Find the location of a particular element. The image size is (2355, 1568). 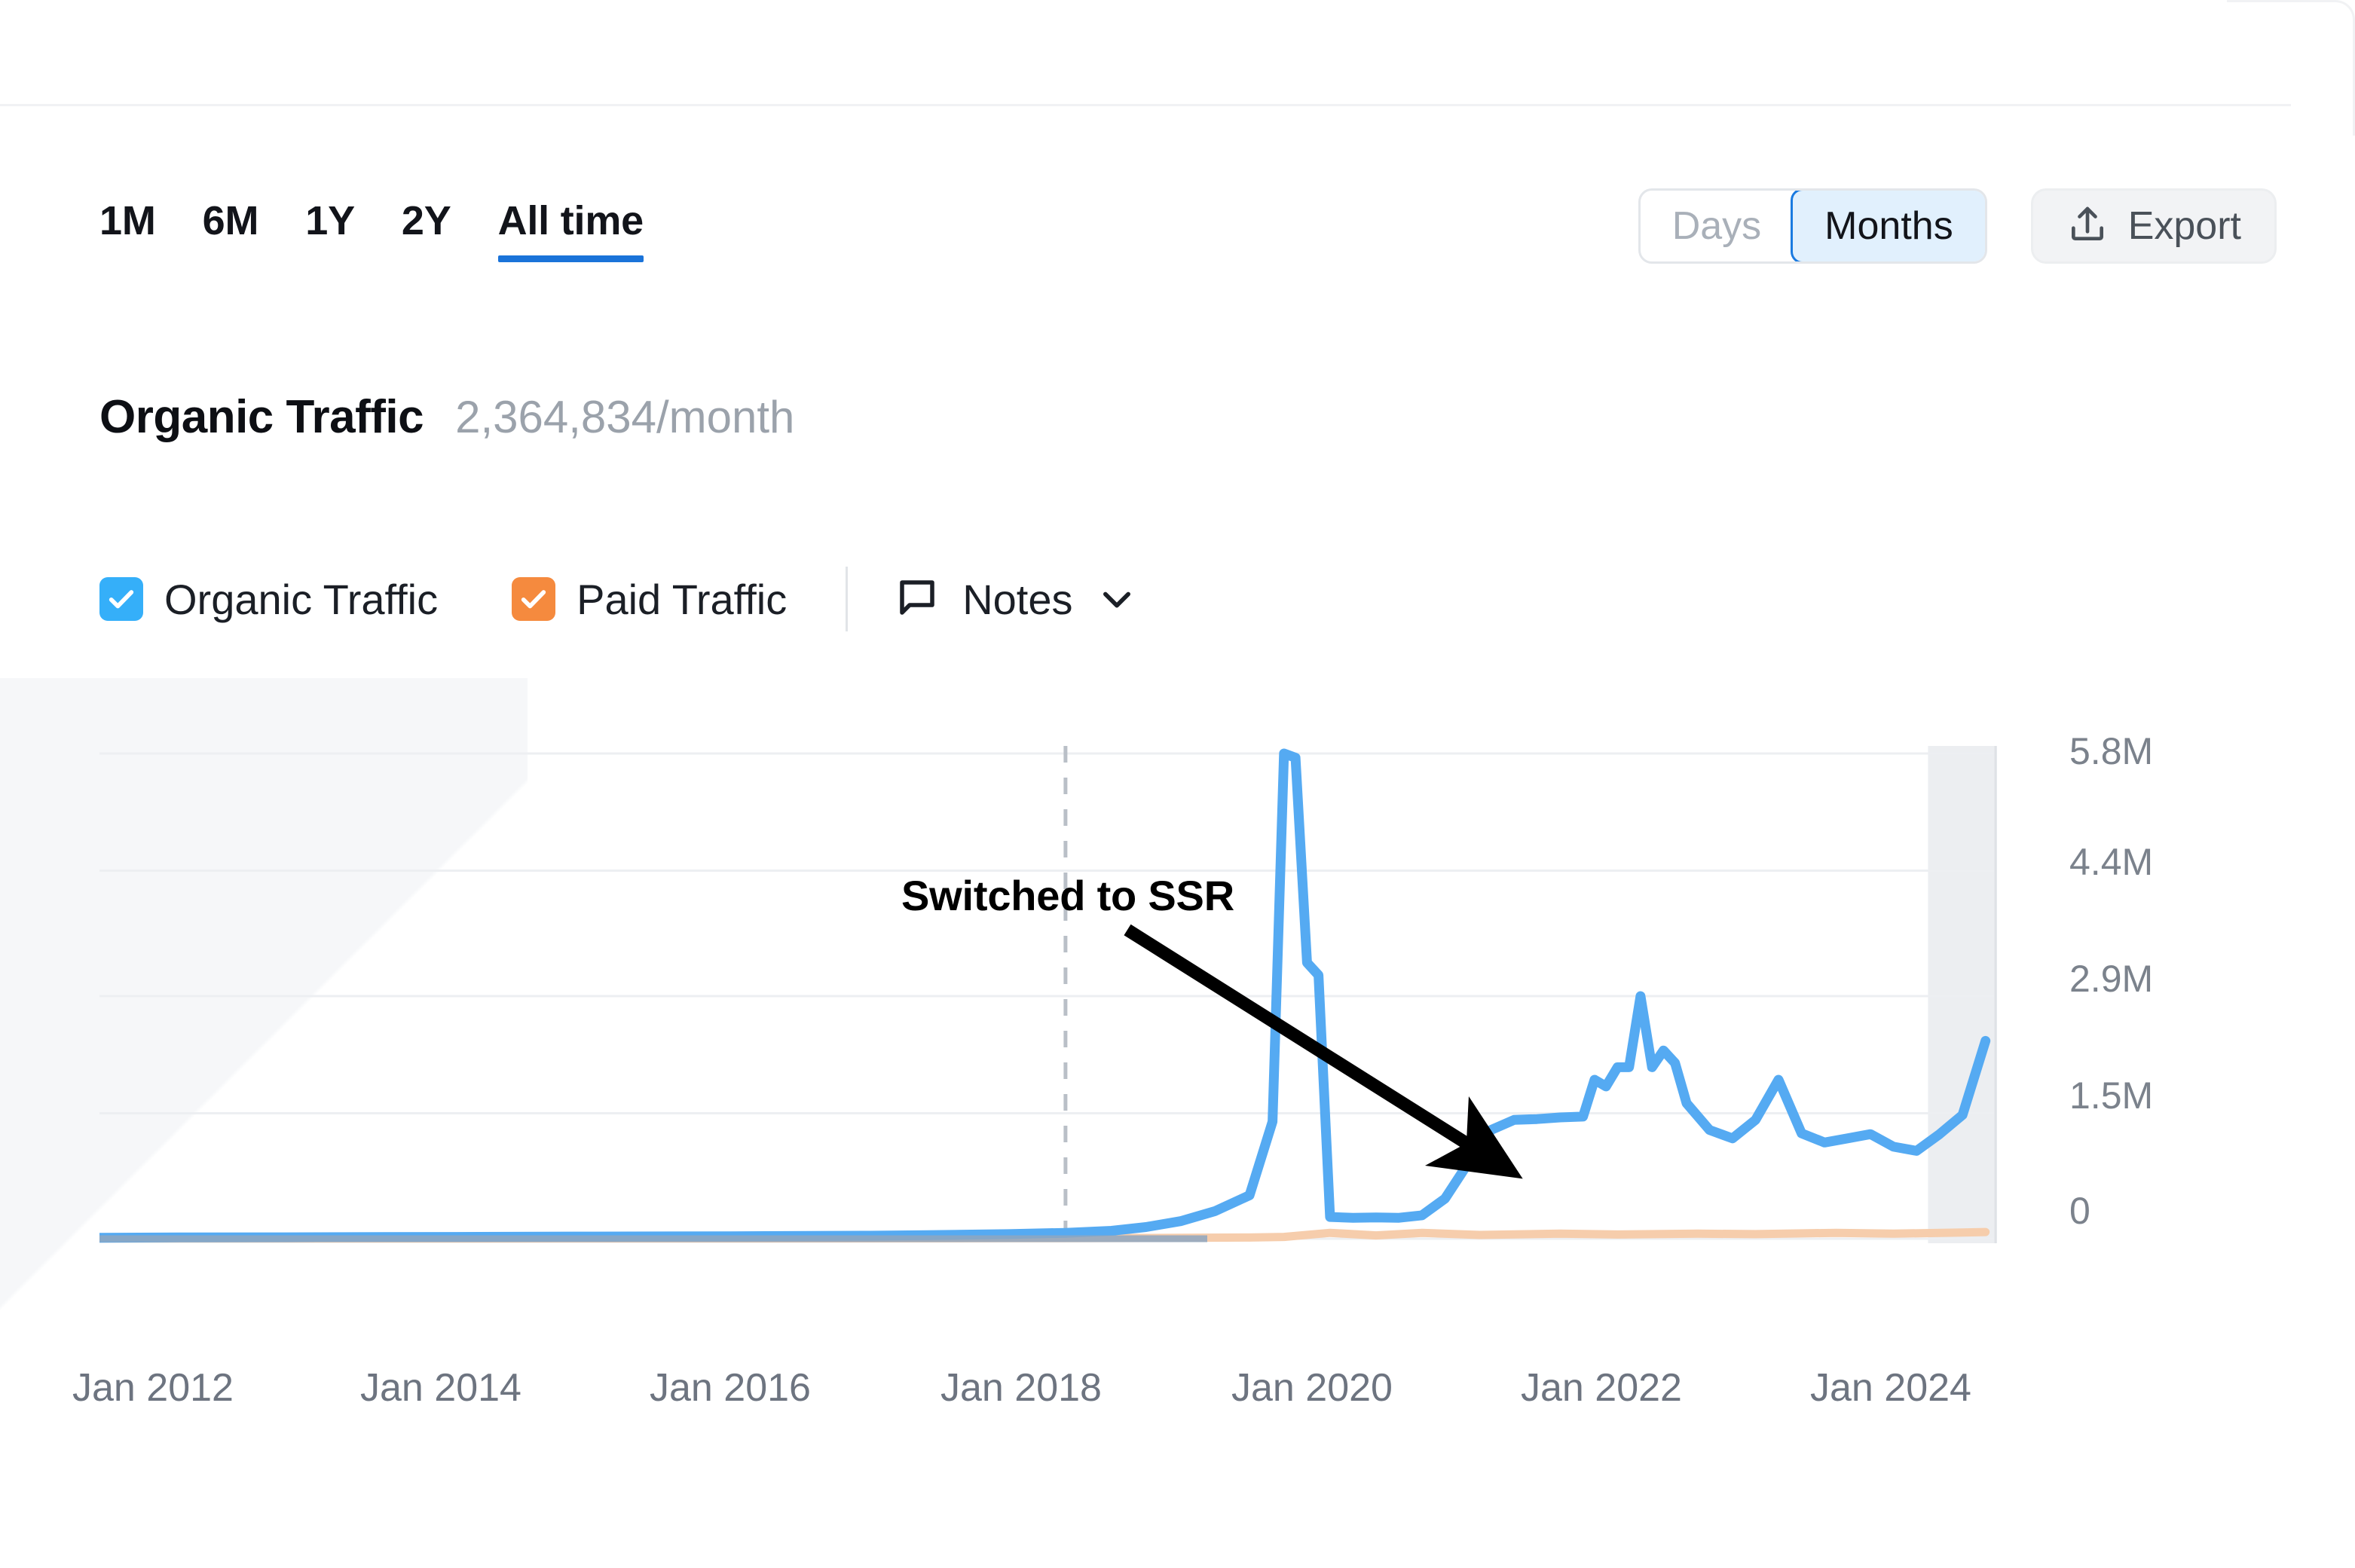

chart-legend: Organic Traffic Paid Traffic Notes is located at coordinates (617, 599).